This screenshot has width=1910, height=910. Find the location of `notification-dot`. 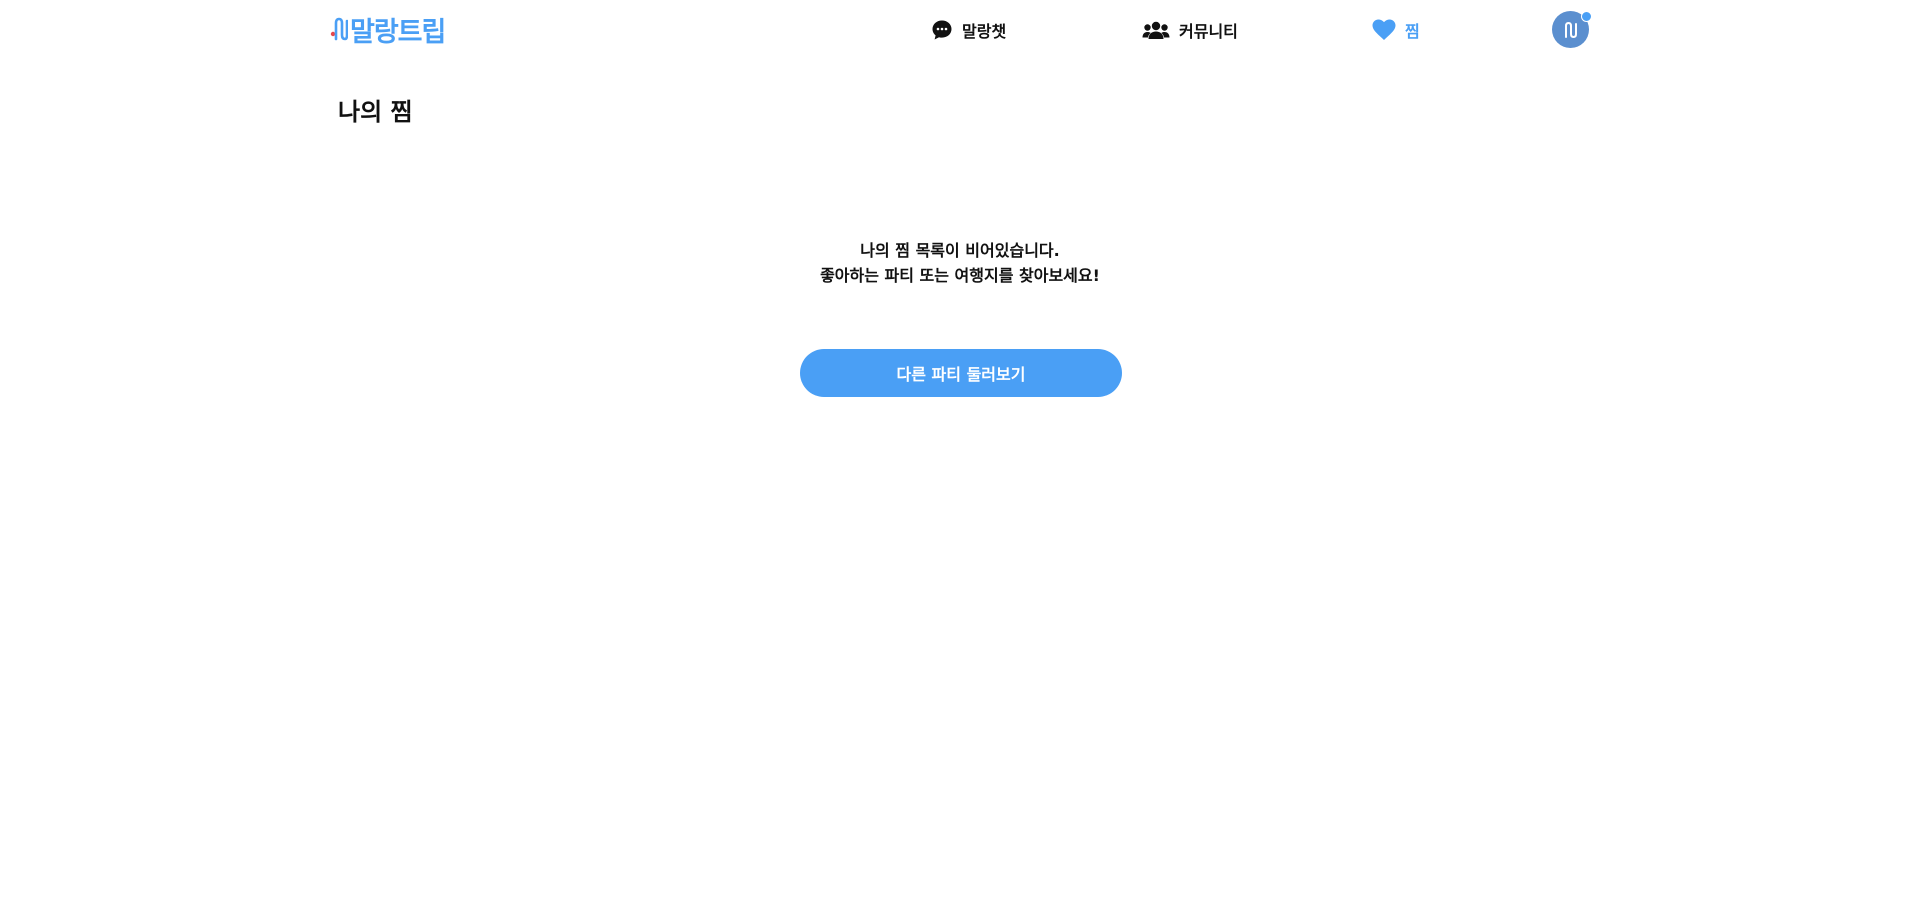

notification-dot is located at coordinates (1586, 16).